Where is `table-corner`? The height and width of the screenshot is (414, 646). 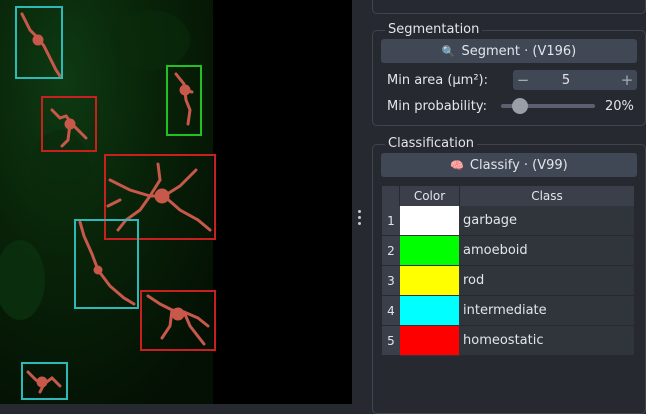
table-corner is located at coordinates (391, 196).